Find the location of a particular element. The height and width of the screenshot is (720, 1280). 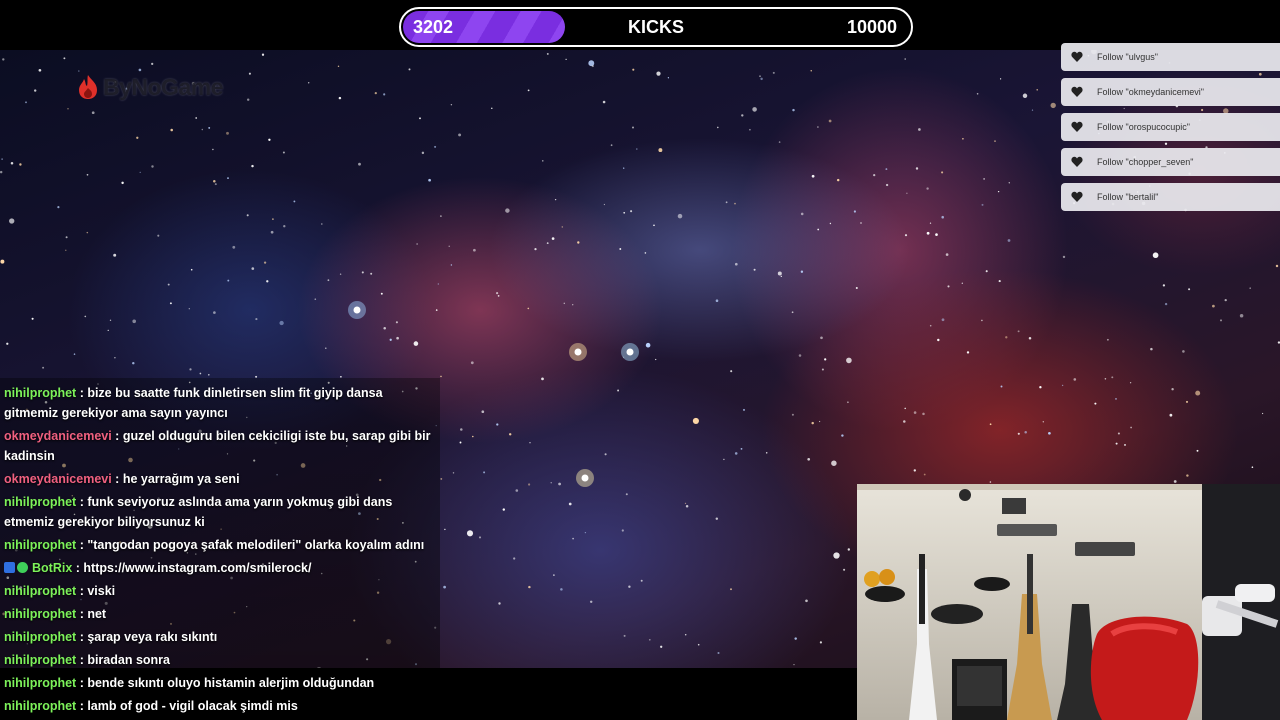

chat-message-text: https://www.instagram.com/smilerock/ is located at coordinates (197, 568).